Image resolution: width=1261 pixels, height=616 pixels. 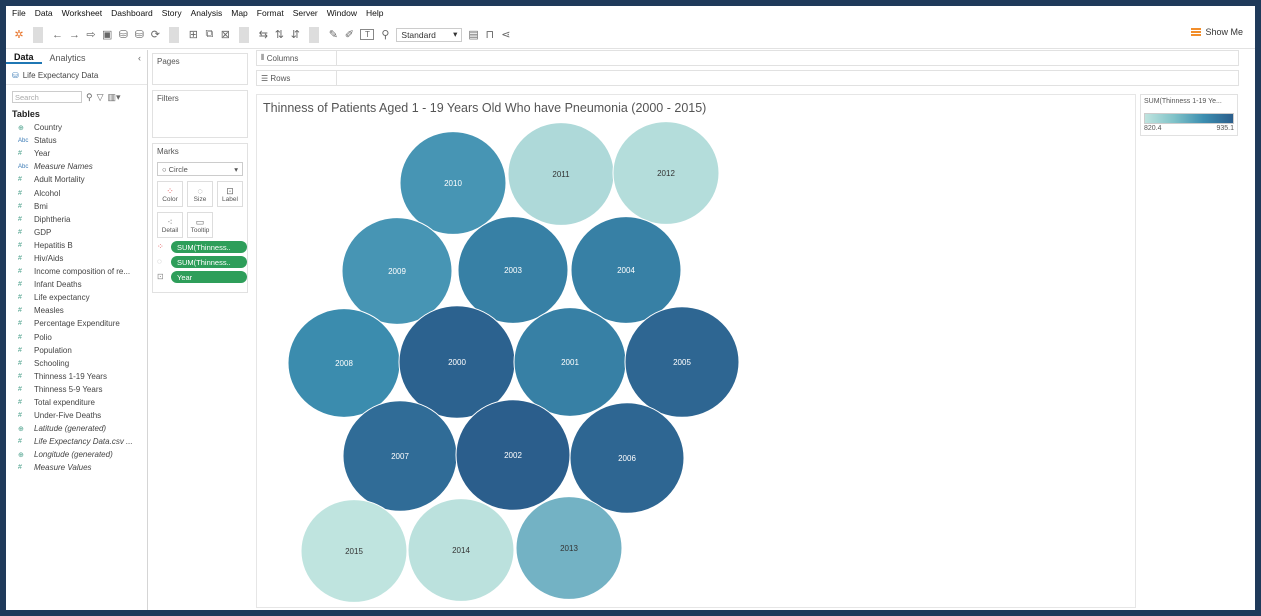 I want to click on clear-sheet-icon: ⊠, so click(x=225, y=34).